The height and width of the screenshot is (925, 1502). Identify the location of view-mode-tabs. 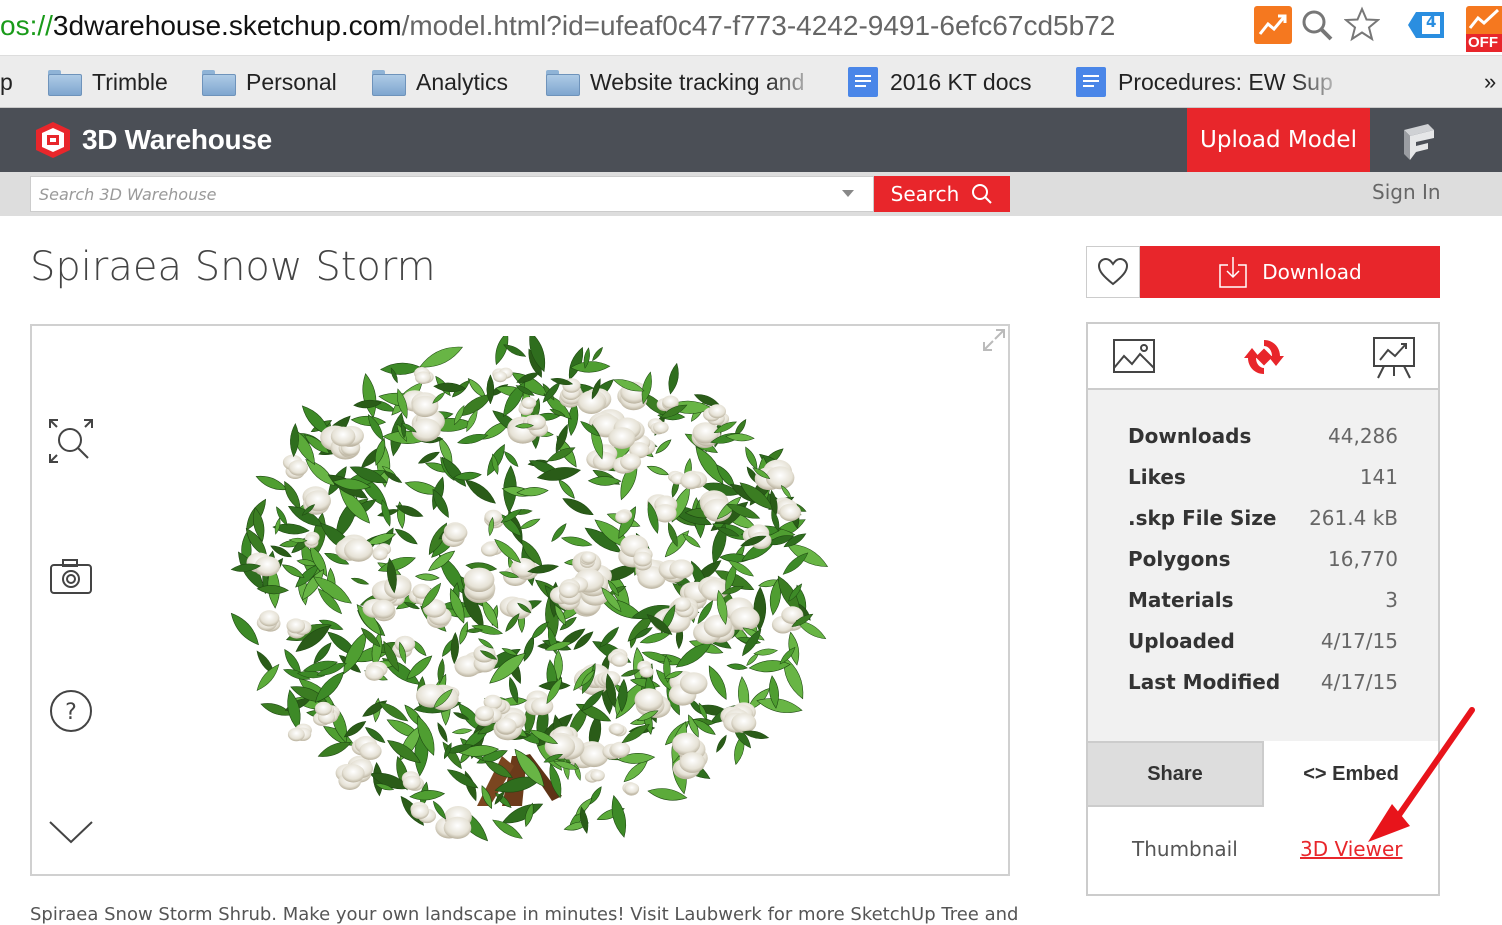
(1263, 357).